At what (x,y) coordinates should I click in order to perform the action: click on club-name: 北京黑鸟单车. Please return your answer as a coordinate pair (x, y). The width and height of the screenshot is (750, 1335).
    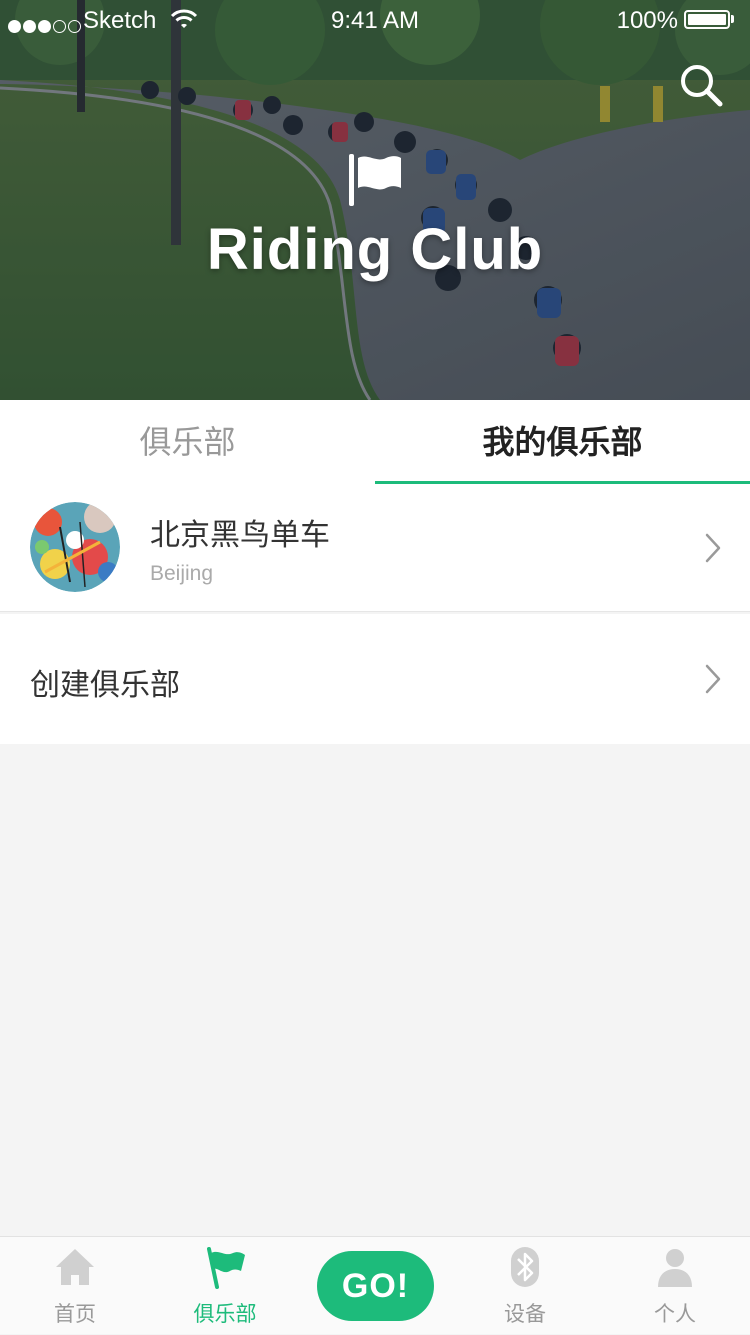
    Looking at the image, I should click on (240, 535).